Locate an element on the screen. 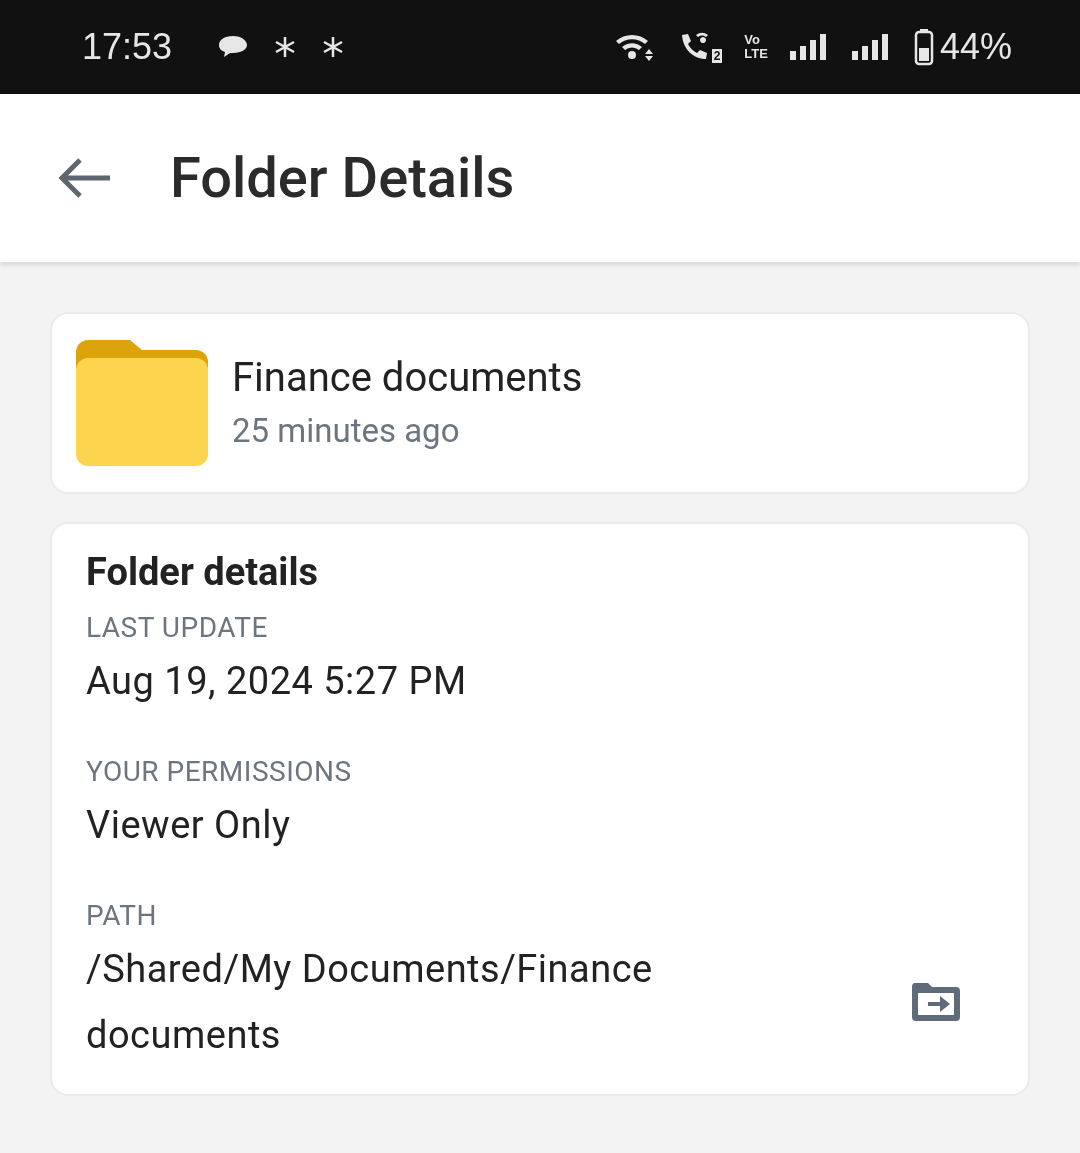 This screenshot has width=1080, height=1153. field-label: LAST UPDATE is located at coordinates (177, 628).